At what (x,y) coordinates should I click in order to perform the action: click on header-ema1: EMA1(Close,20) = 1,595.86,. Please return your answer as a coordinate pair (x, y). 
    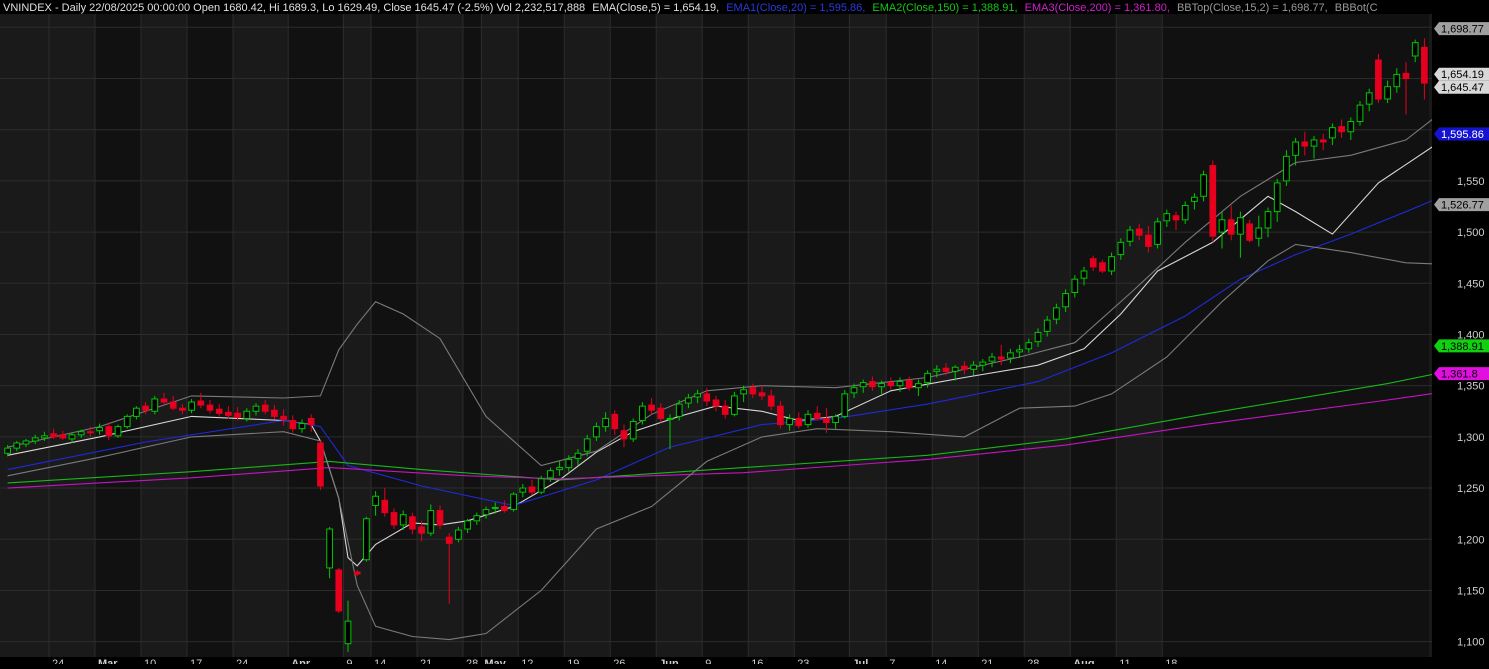
    Looking at the image, I should click on (795, 8).